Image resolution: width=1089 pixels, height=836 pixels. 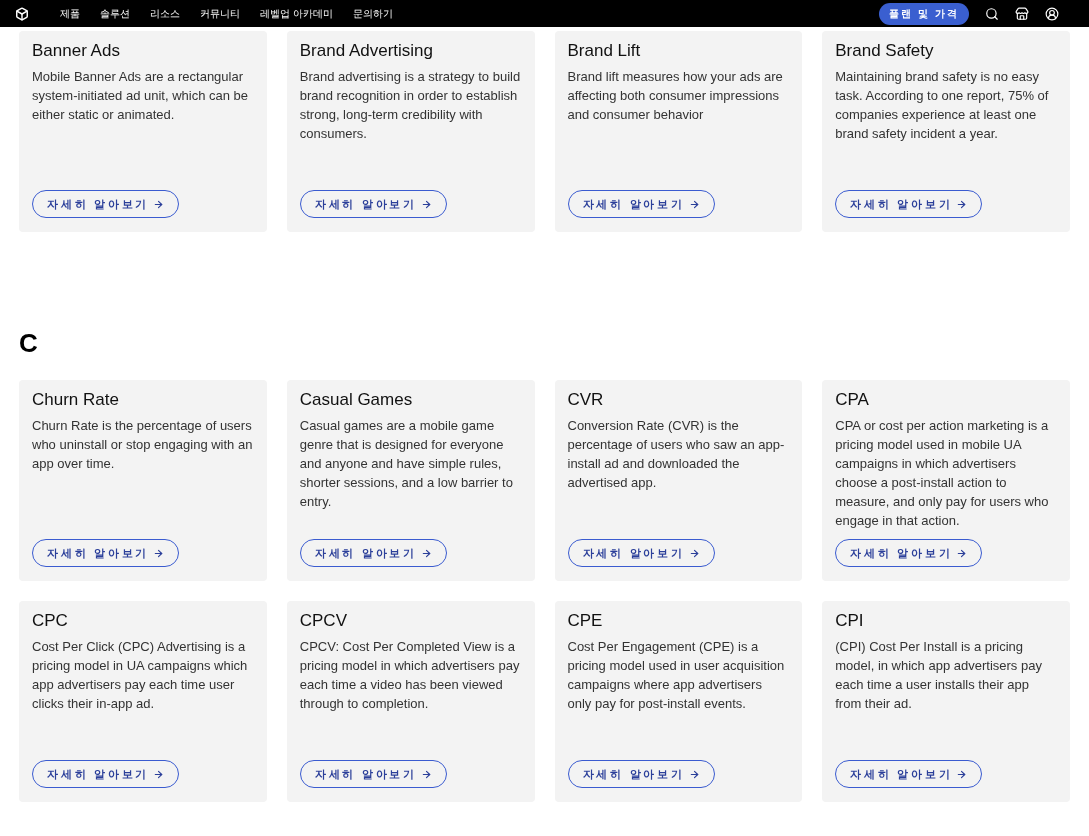 What do you see at coordinates (323, 621) in the screenshot?
I see `card-title: CPCV` at bounding box center [323, 621].